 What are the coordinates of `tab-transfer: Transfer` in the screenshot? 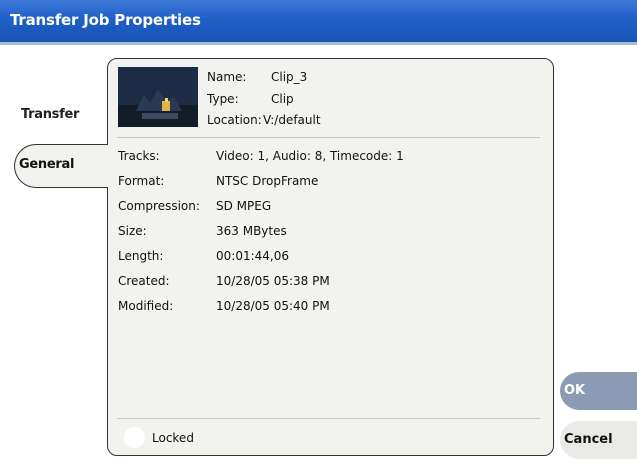 It's located at (50, 114).